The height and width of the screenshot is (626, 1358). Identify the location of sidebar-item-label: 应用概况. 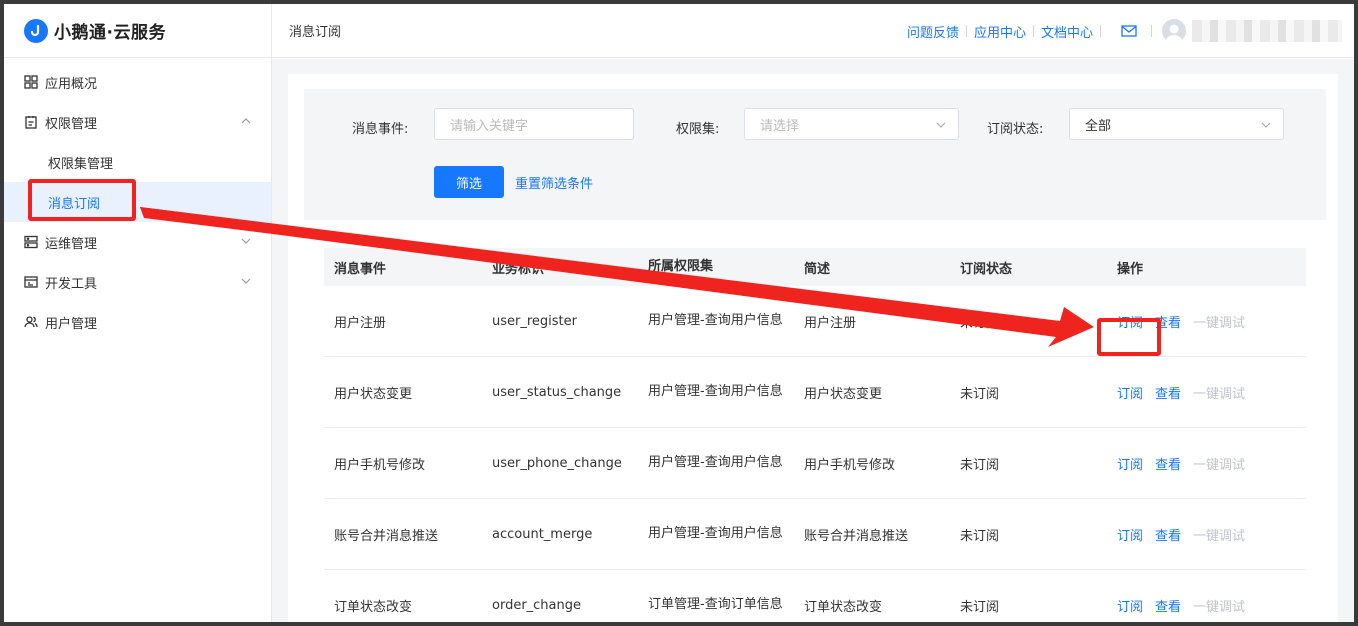
(71, 84).